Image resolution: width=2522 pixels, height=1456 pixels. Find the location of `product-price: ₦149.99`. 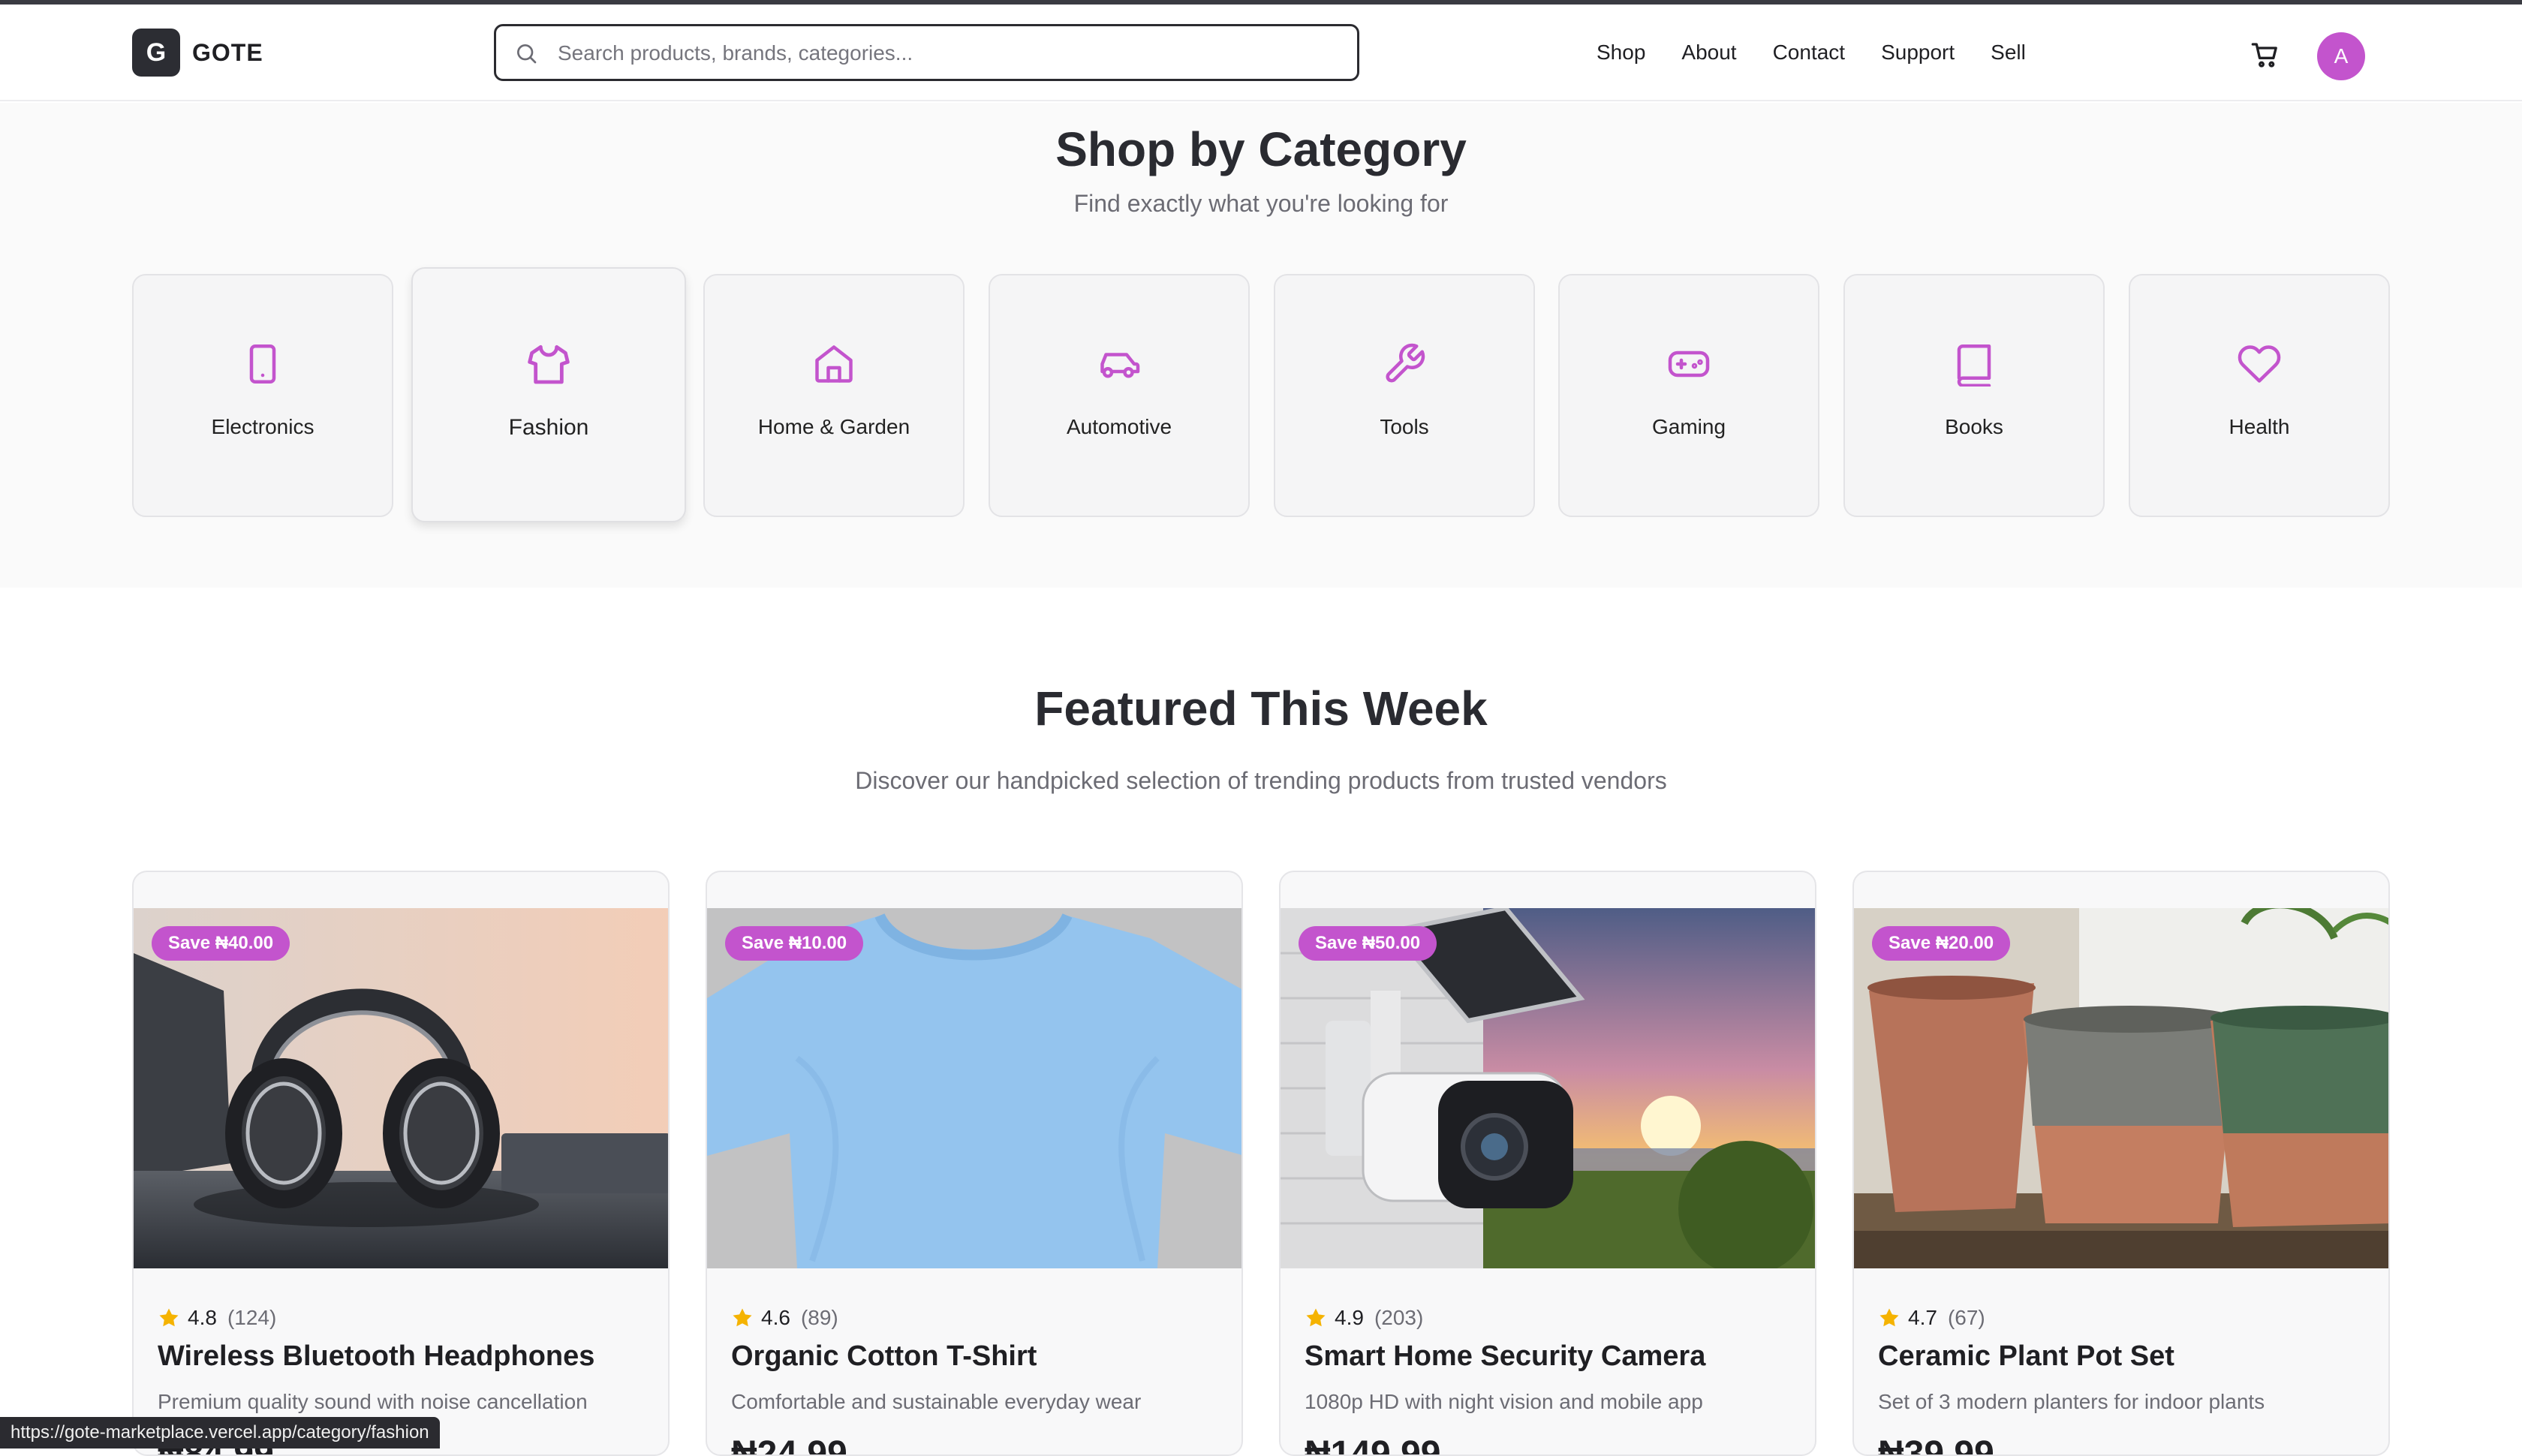

product-price: ₦149.99 is located at coordinates (1373, 1445).